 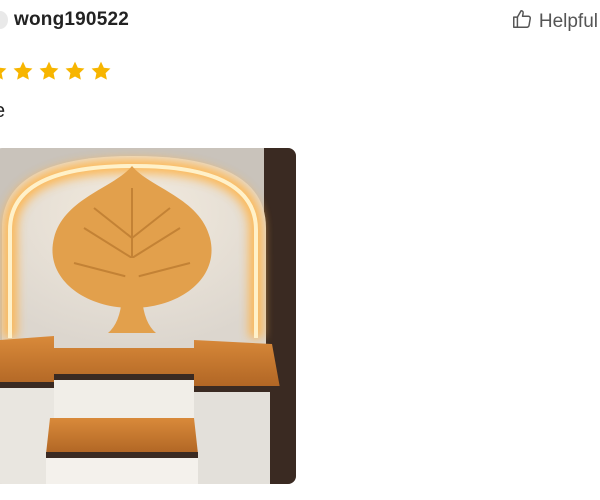 I want to click on helpful-label: Helpful, so click(x=568, y=21).